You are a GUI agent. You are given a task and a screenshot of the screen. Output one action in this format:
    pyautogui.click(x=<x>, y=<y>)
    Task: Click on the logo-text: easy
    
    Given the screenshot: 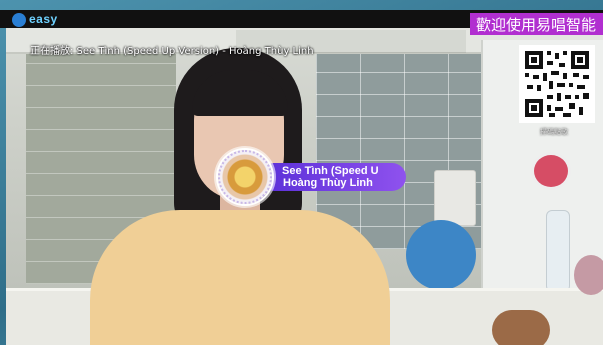 What is the action you would take?
    pyautogui.click(x=43, y=19)
    